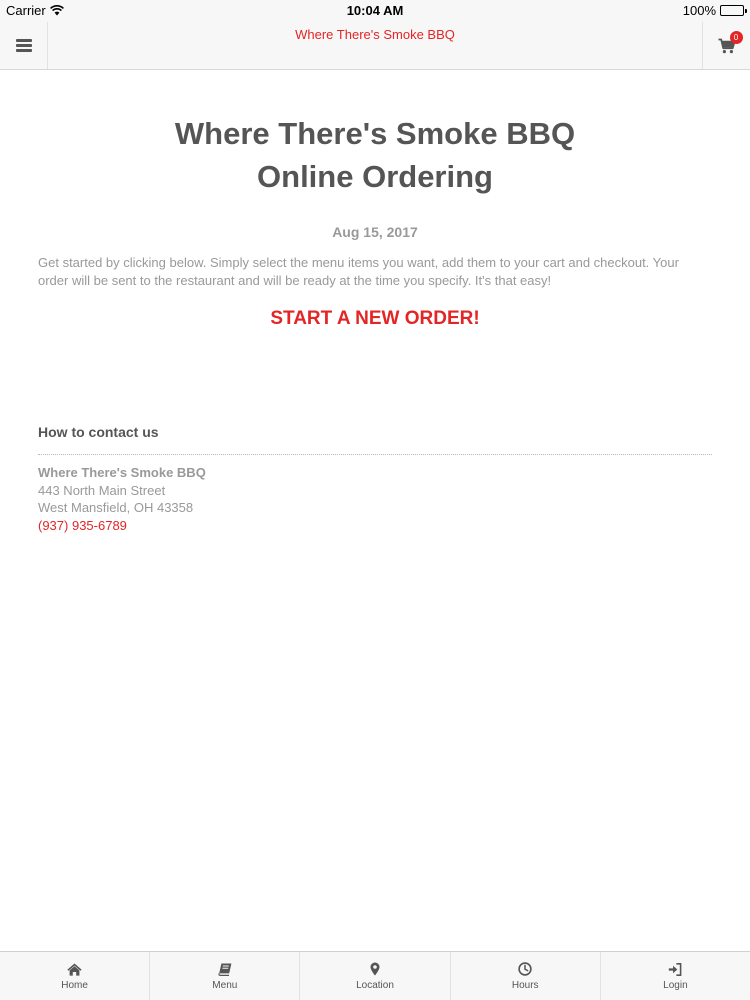 The image size is (750, 1000). I want to click on cart-count-badge: 0, so click(736, 37).